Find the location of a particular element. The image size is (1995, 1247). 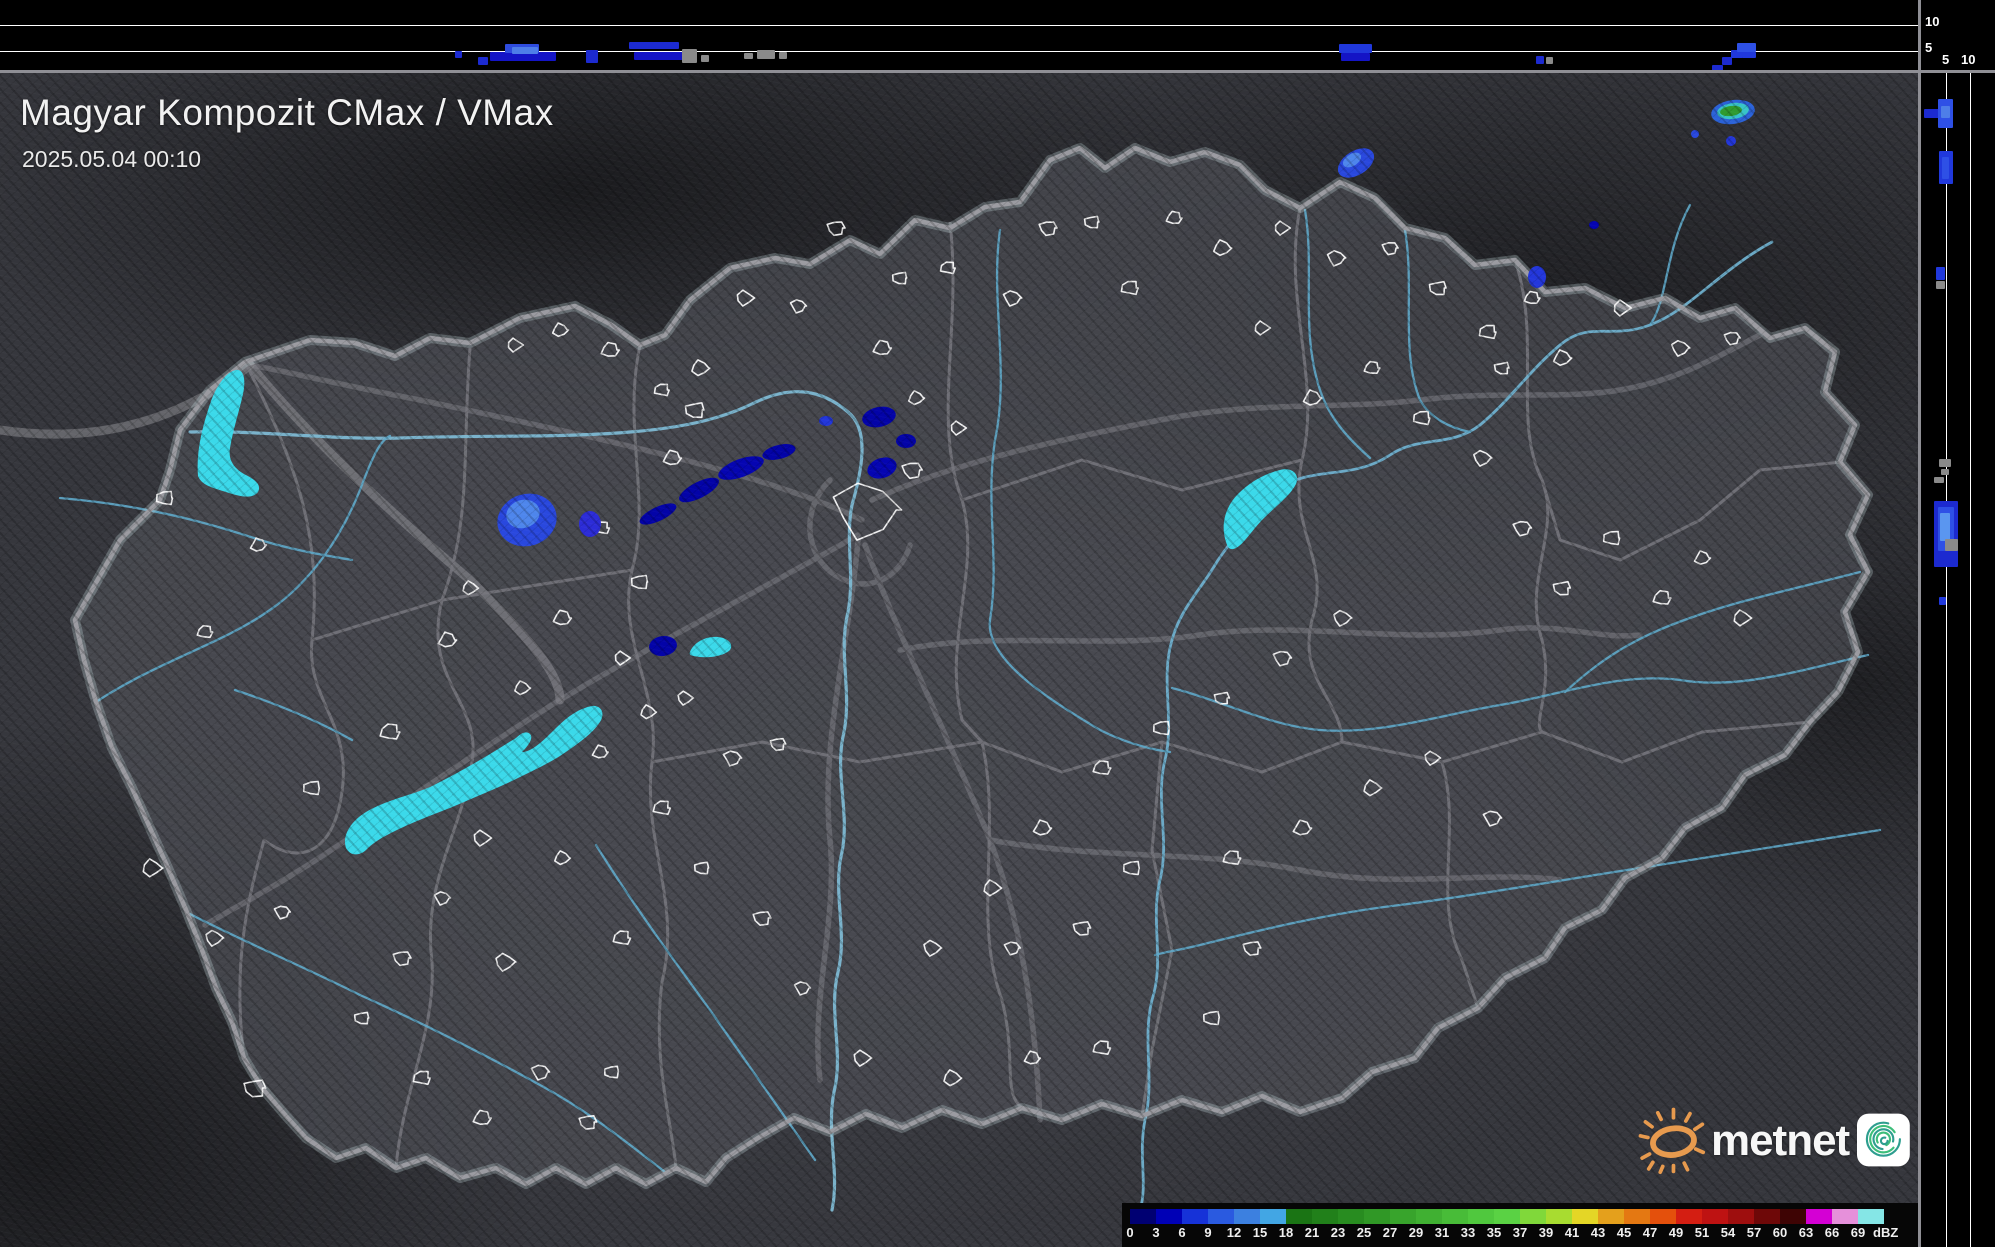

legend-tick-label: 39 is located at coordinates (1546, 1232).